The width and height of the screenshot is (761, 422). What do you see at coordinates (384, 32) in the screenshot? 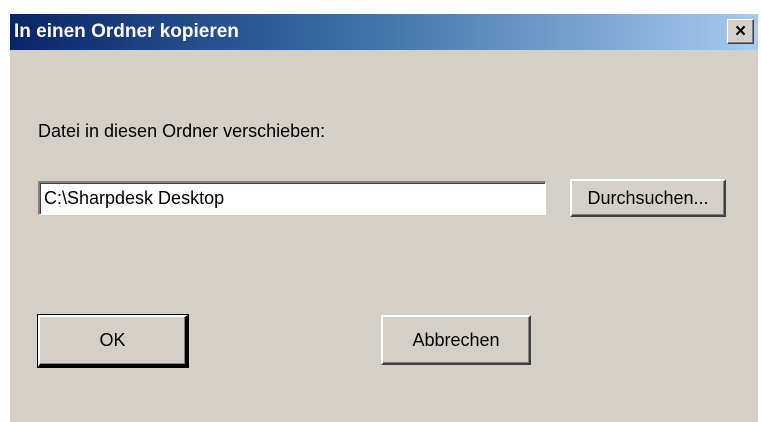
I see `title-bar: In einen Ordner kopieren ×` at bounding box center [384, 32].